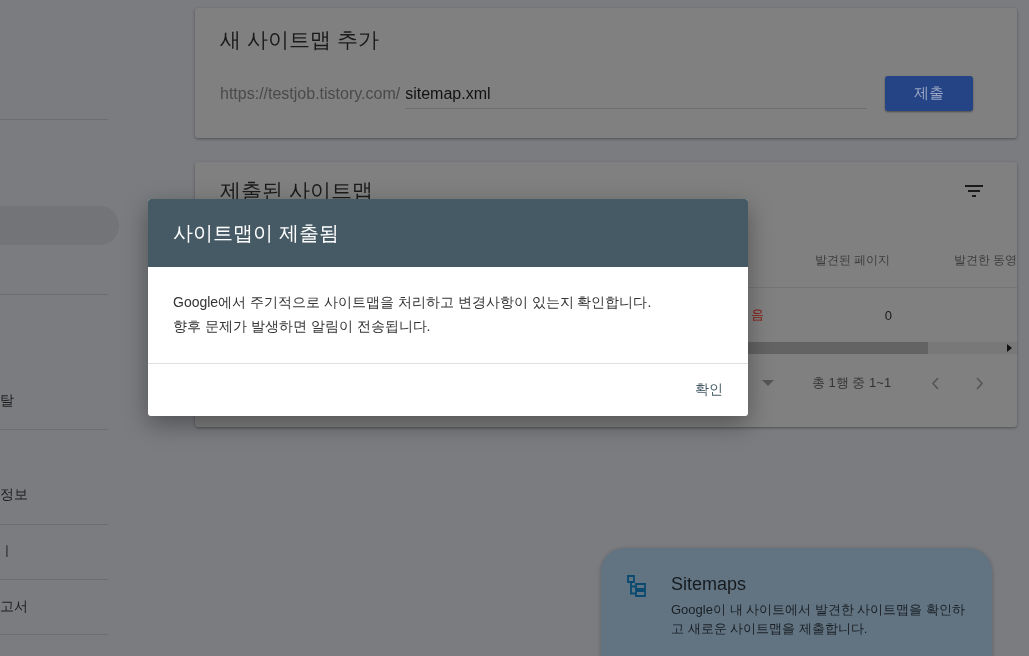  I want to click on previous-page-icon, so click(935, 383).